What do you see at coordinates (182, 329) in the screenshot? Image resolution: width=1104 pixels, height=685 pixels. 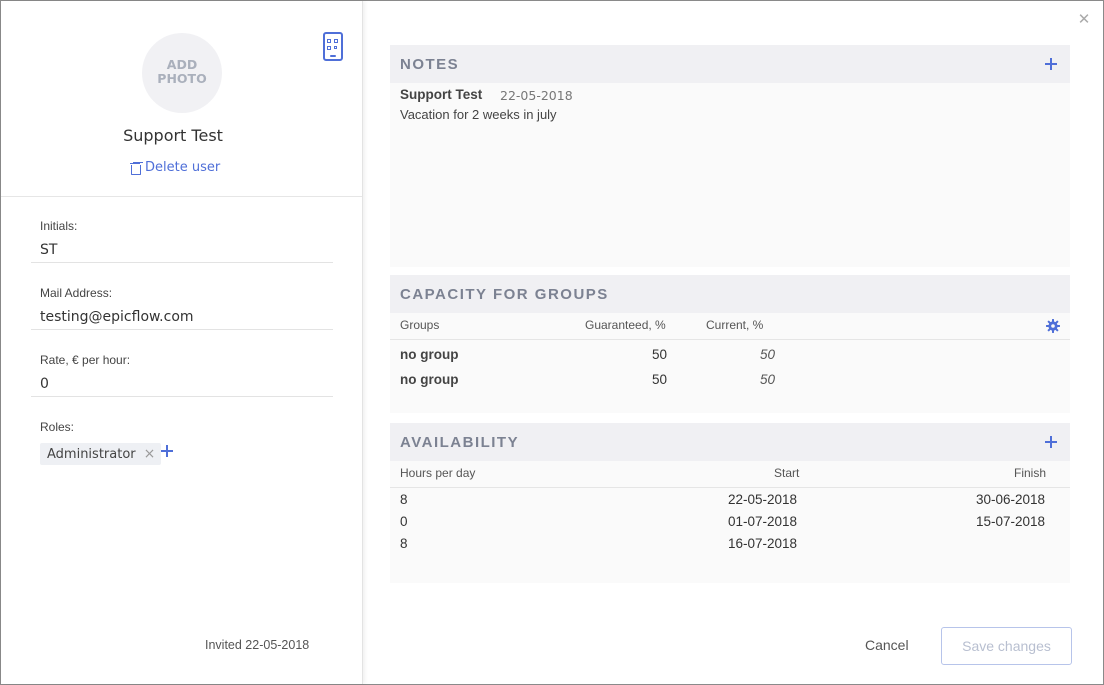 I see `email-underline` at bounding box center [182, 329].